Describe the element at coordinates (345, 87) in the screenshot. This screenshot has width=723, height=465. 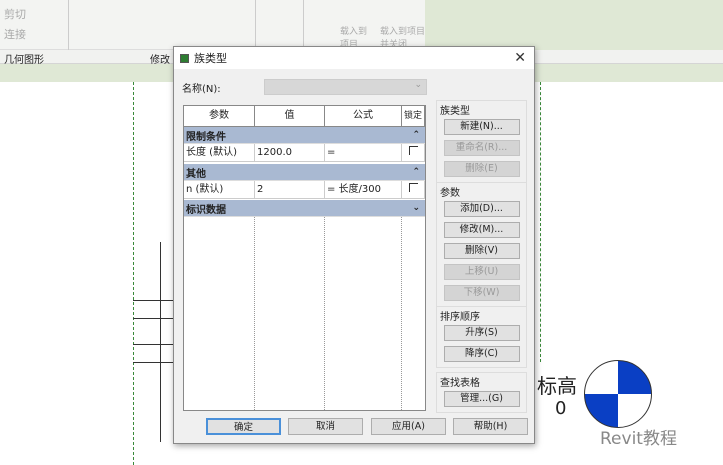
I see `name-dropdown: ⌄` at that location.